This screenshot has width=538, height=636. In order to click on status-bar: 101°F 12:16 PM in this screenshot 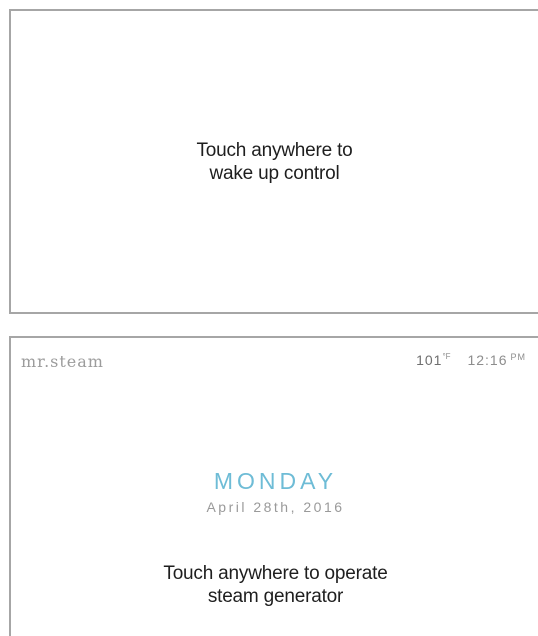, I will do `click(471, 360)`.